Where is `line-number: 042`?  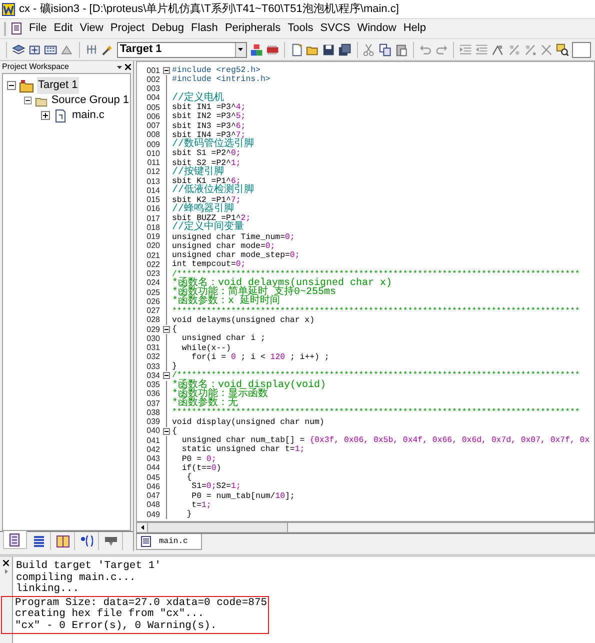
line-number: 042 is located at coordinates (153, 450).